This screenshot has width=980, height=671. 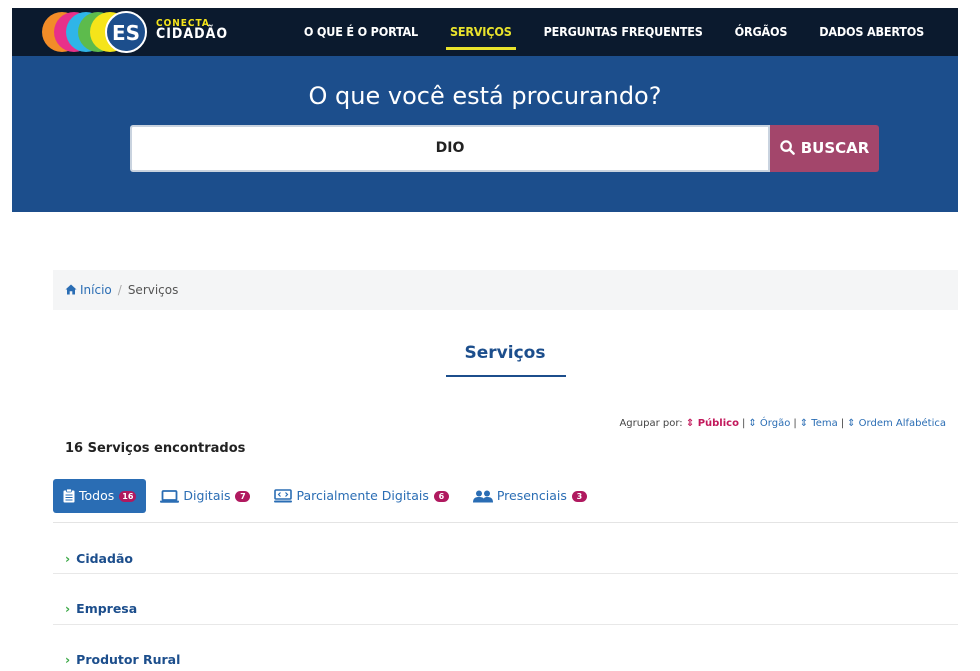 I want to click on monitor-code-icon, so click(x=283, y=496).